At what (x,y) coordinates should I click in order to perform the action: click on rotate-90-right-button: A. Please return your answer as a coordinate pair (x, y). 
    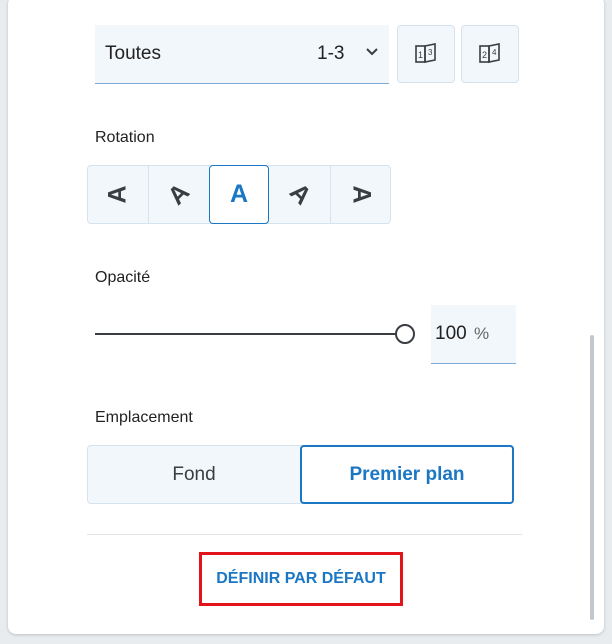
    Looking at the image, I should click on (361, 194).